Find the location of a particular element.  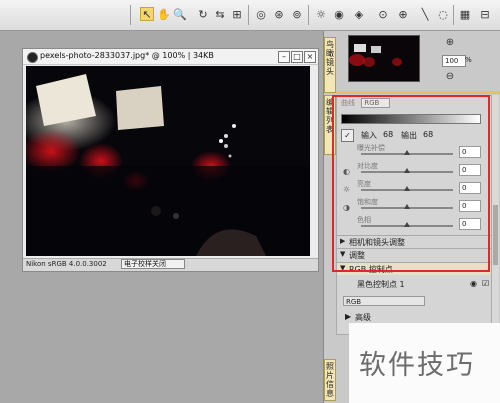

advanced-label: 高级 is located at coordinates (363, 317).